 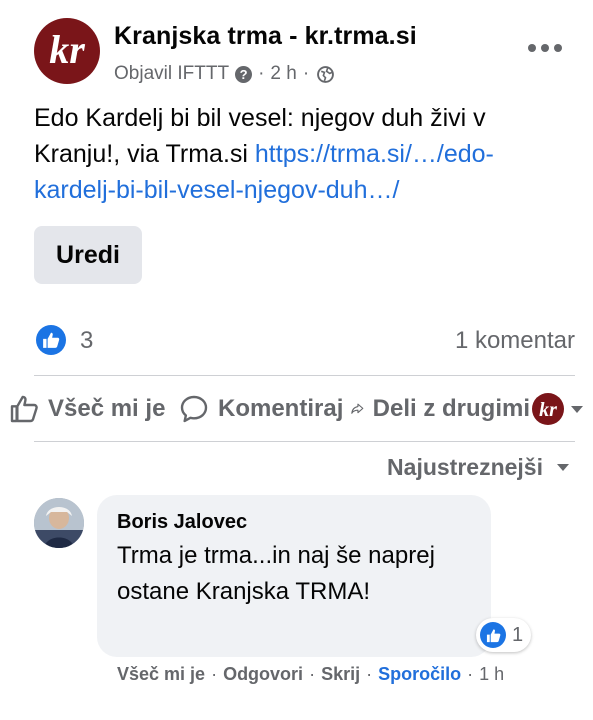 I want to click on help-icon: ?, so click(x=244, y=74).